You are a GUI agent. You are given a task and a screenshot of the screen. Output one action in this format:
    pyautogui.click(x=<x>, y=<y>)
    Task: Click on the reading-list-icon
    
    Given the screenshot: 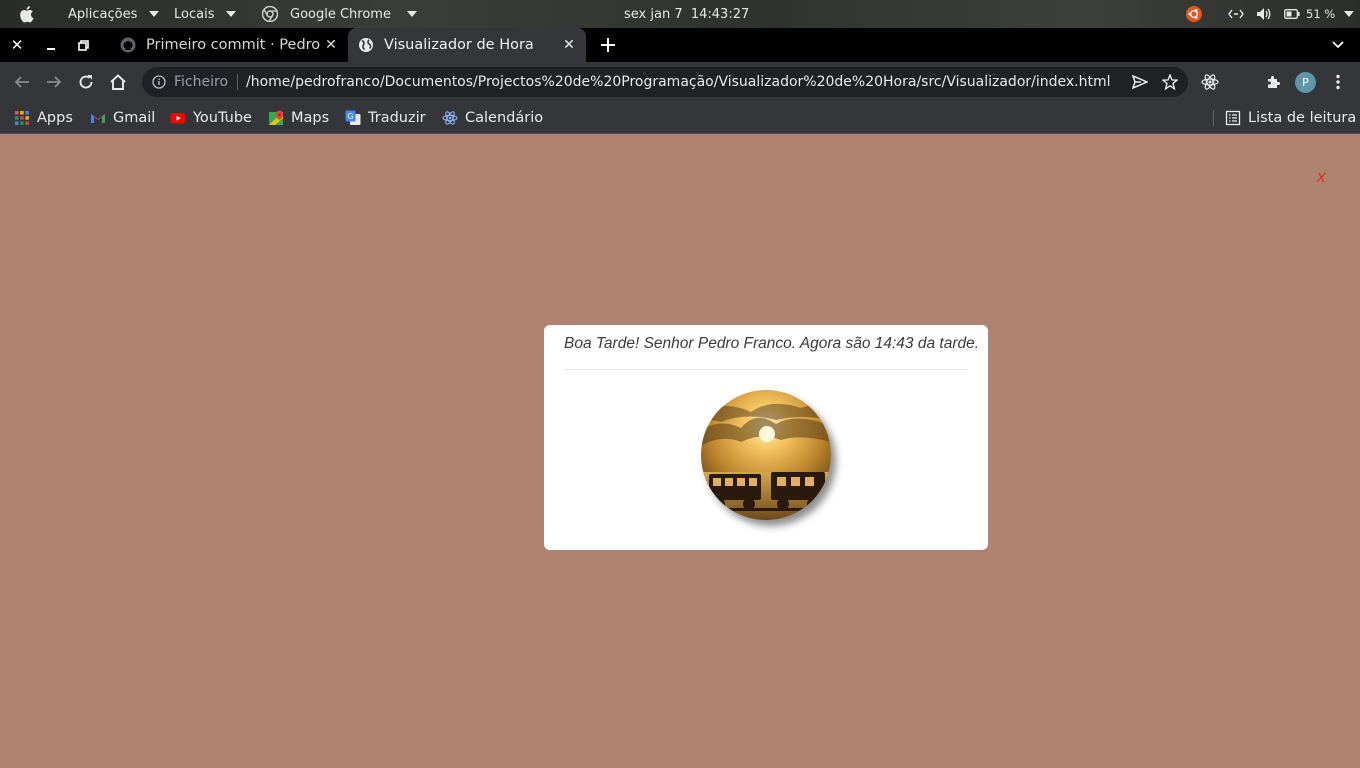 What is the action you would take?
    pyautogui.click(x=1233, y=118)
    